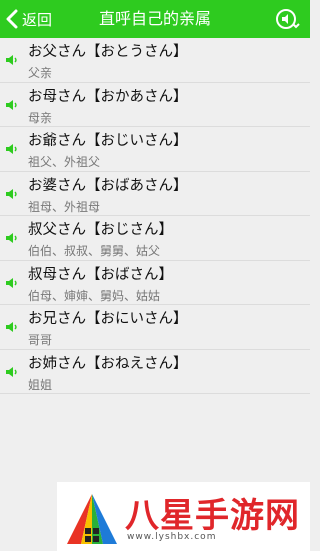  I want to click on list-item: 叔母さん【おばさん】 伯母、婶婶、舅妈、姑姑, so click(155, 283).